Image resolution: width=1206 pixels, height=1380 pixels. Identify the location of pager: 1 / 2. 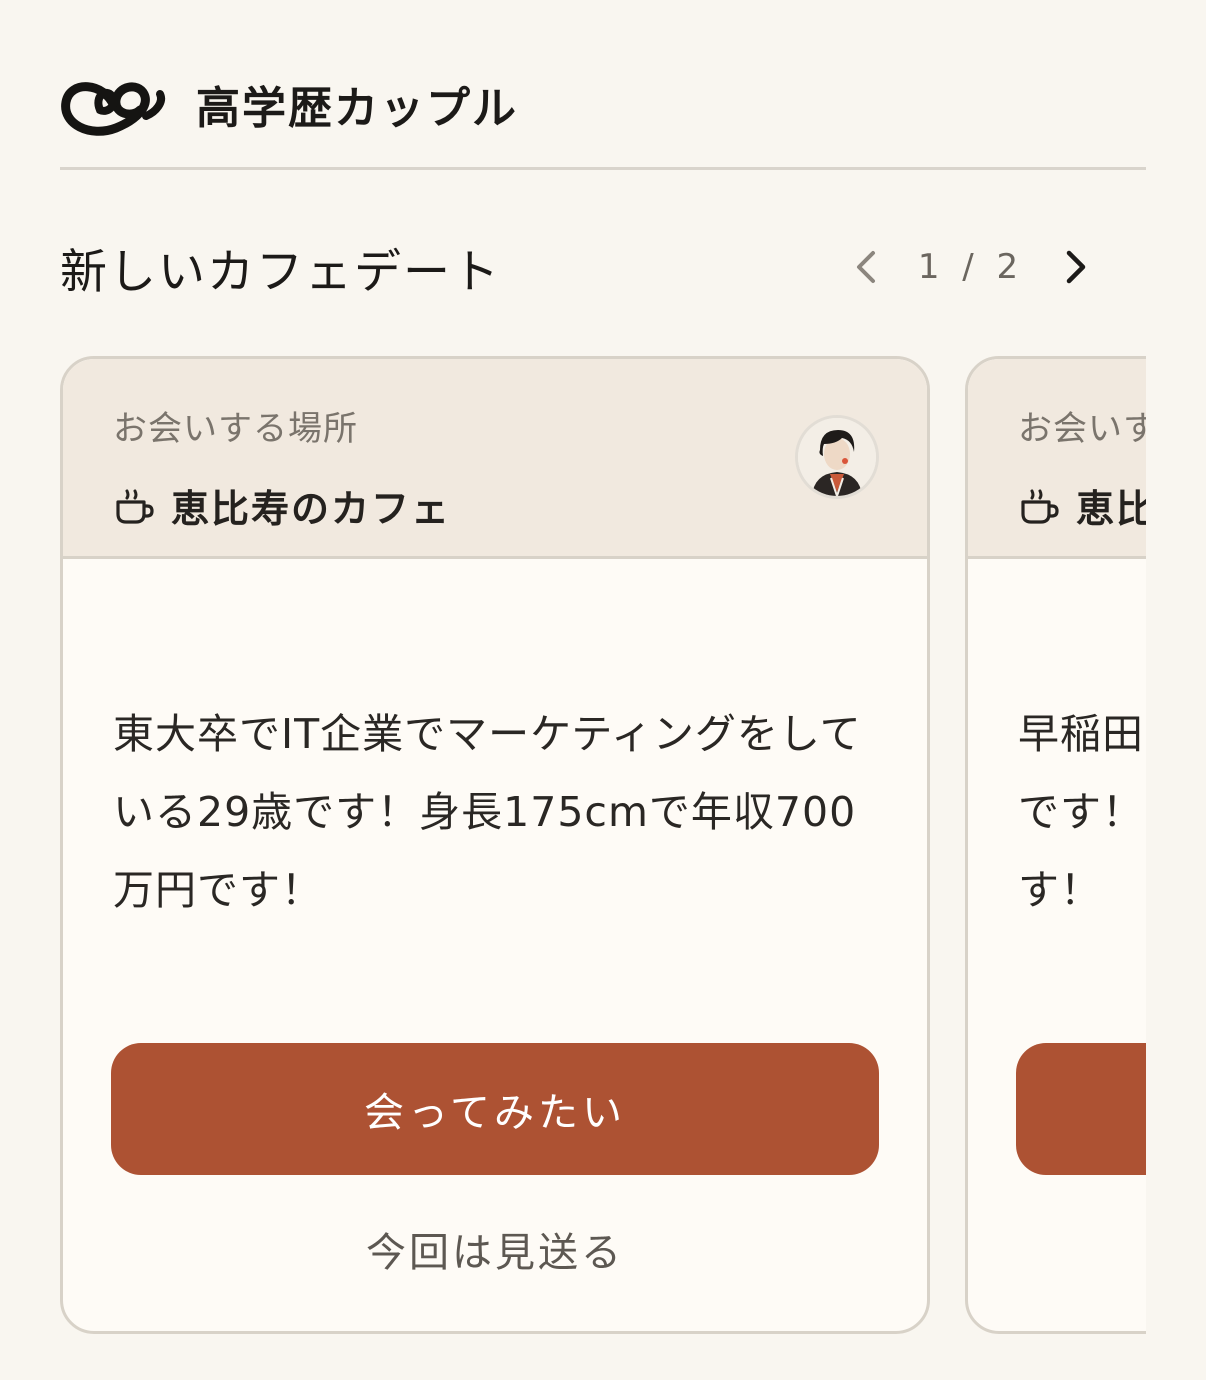
(971, 267).